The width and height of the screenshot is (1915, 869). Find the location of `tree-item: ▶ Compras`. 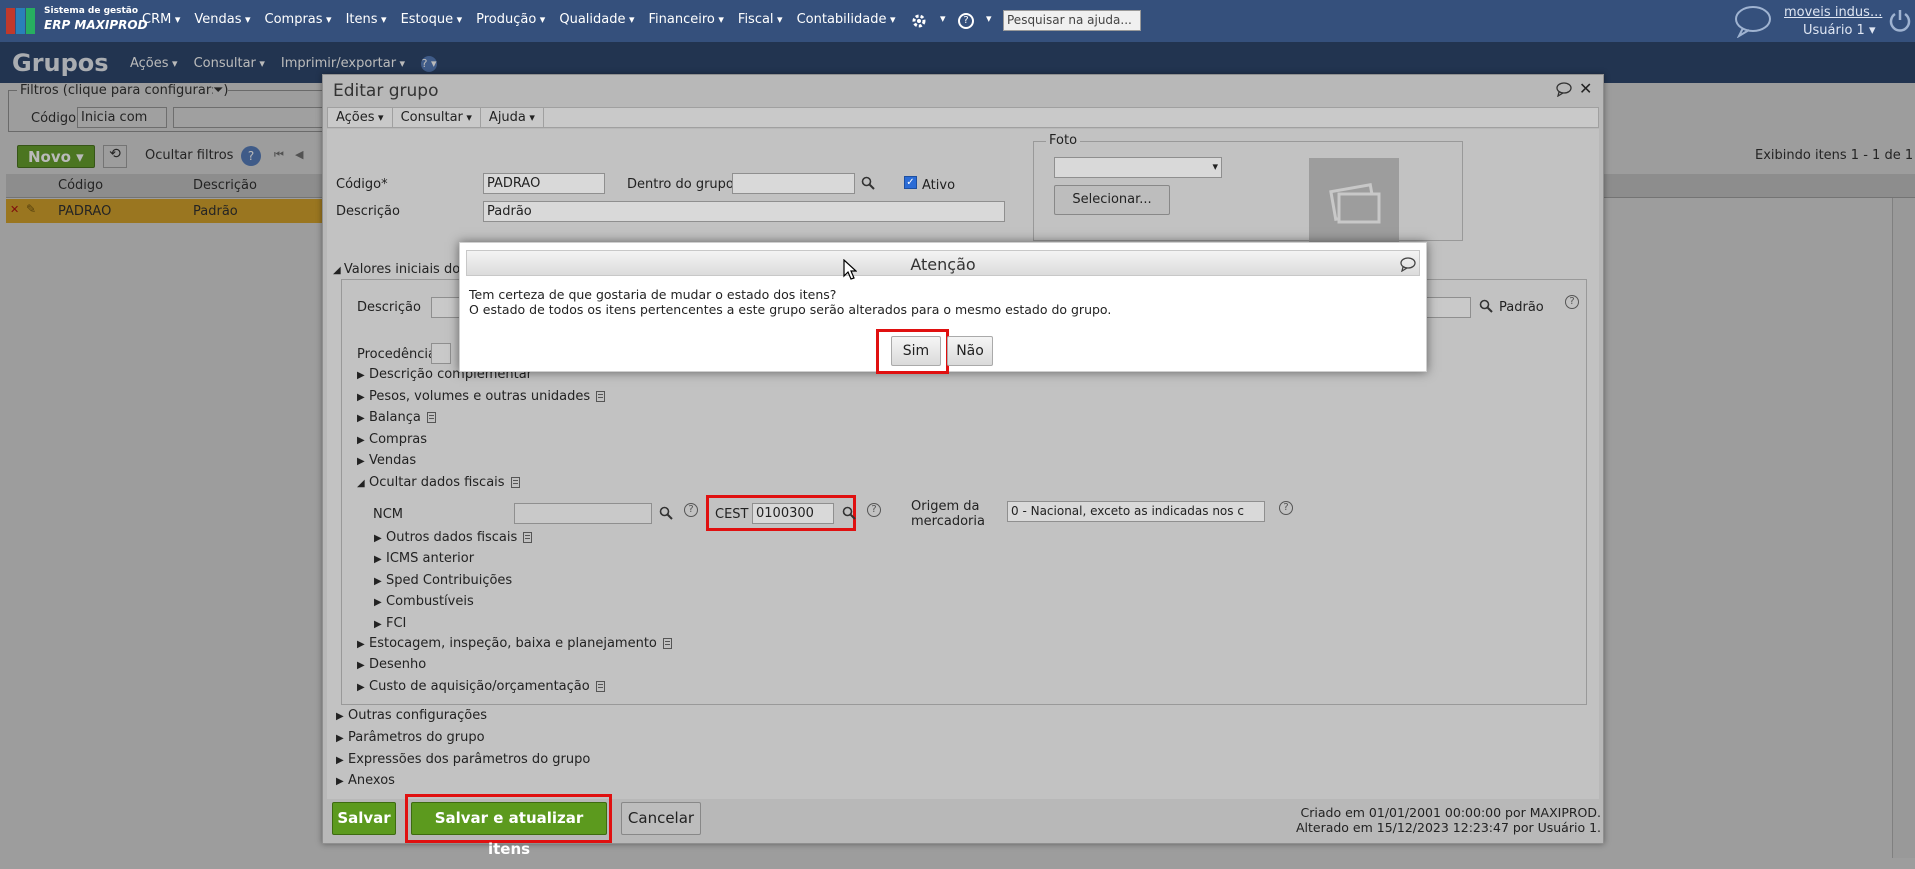

tree-item: ▶ Compras is located at coordinates (392, 439).